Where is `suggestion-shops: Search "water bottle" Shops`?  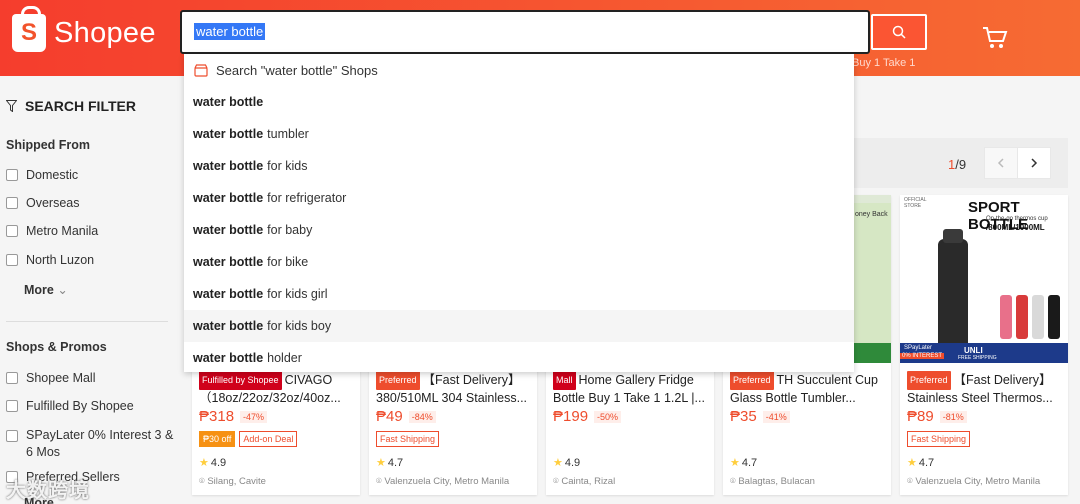 suggestion-shops: Search "water bottle" Shops is located at coordinates (519, 70).